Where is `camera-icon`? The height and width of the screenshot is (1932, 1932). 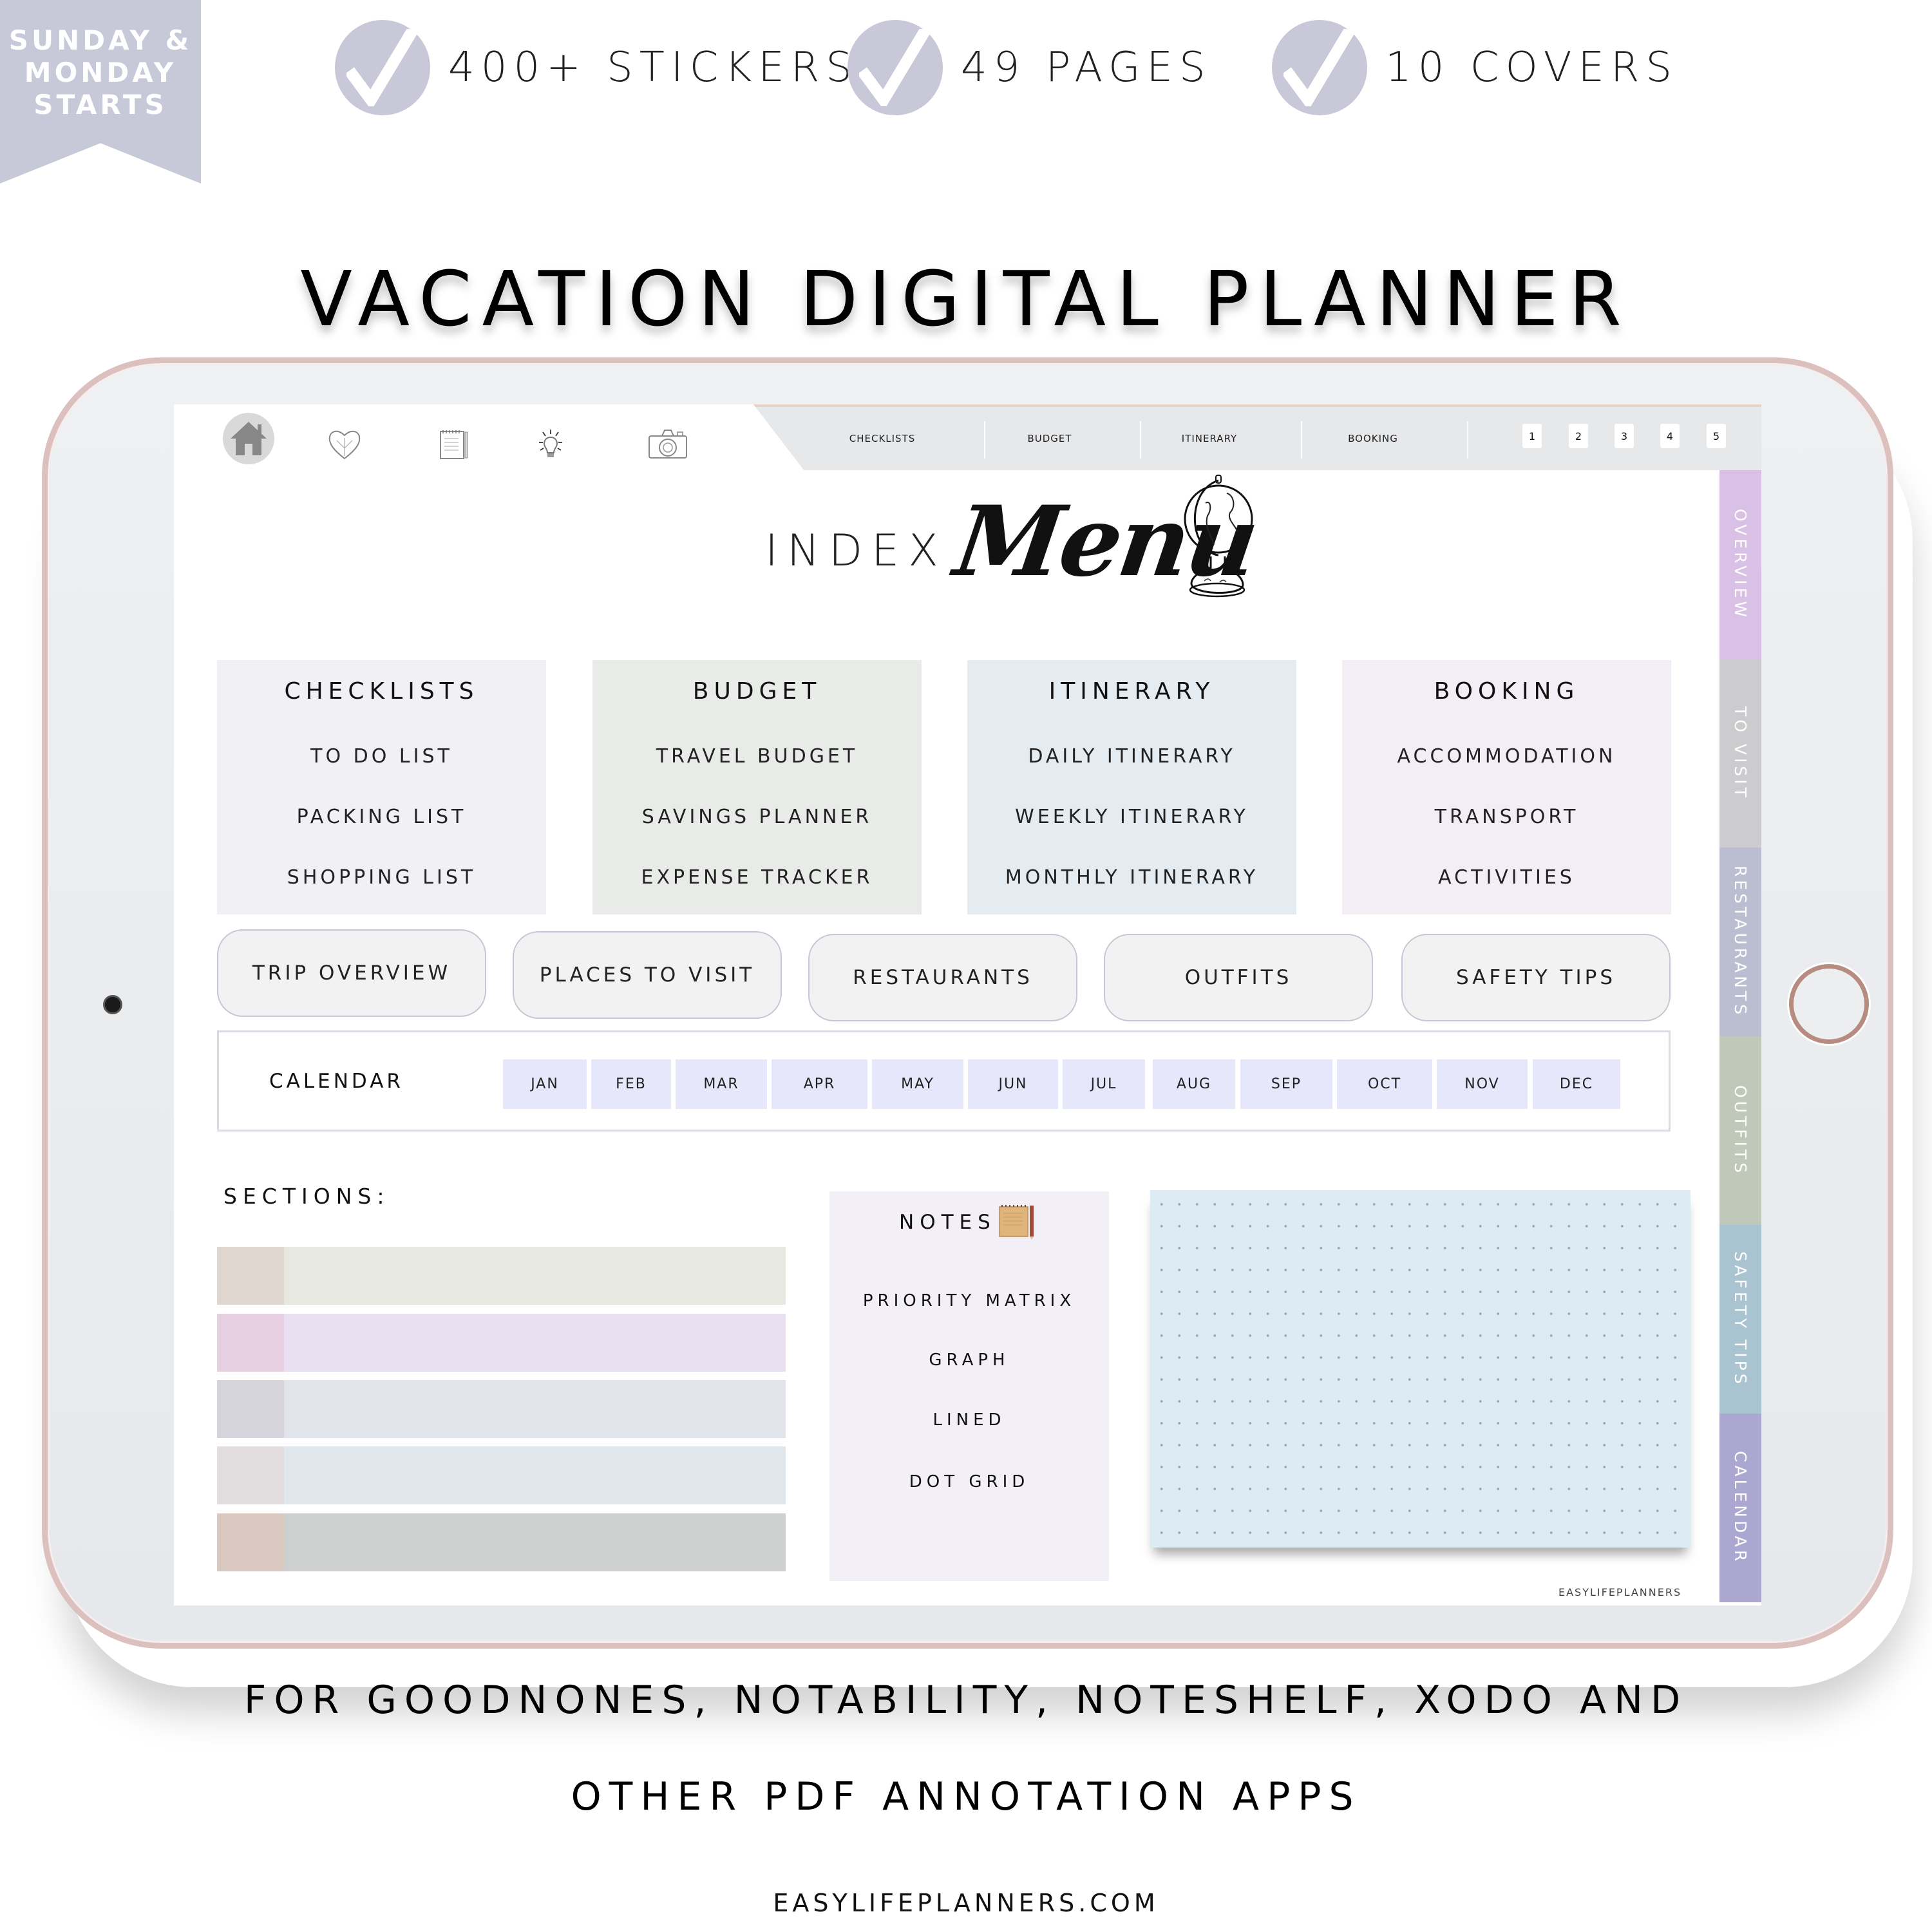
camera-icon is located at coordinates (668, 445).